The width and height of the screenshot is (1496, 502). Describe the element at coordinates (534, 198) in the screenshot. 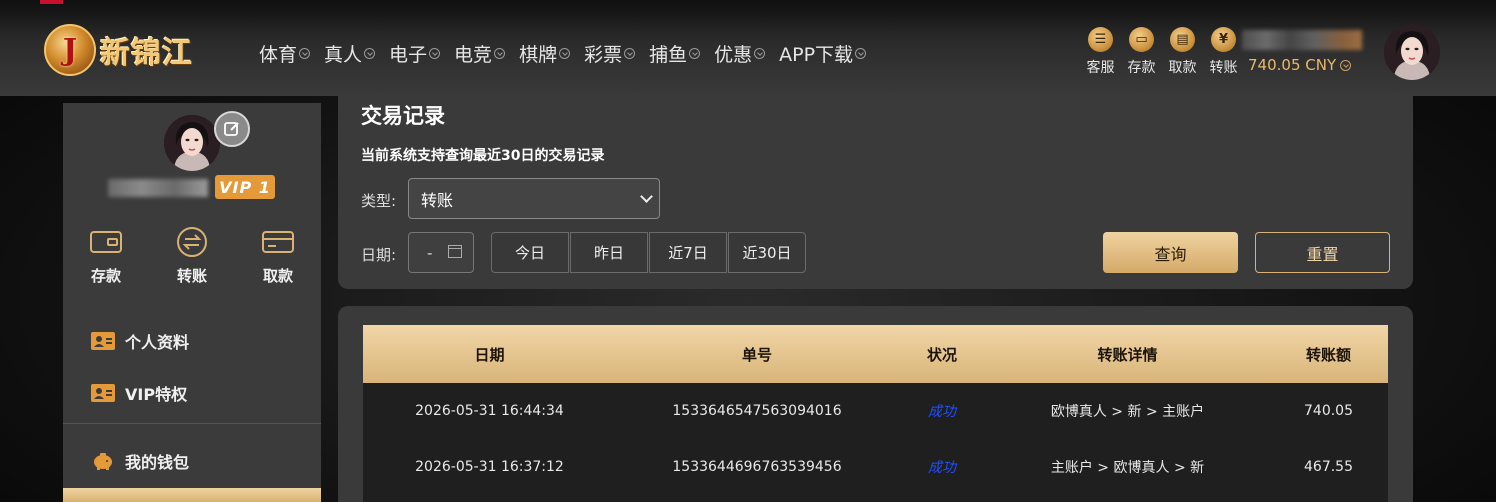

I see `type-select: 转账` at that location.